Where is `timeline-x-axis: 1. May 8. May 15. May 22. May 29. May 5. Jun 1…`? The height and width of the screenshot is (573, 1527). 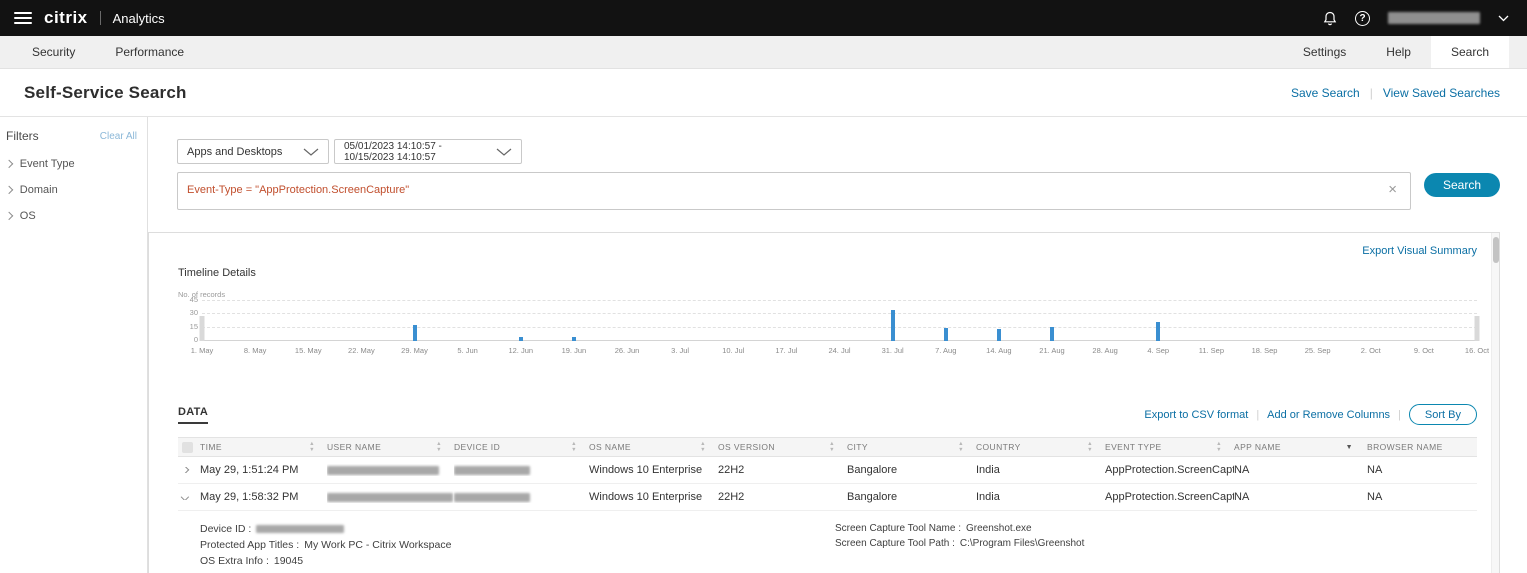
timeline-x-axis: 1. May 8. May 15. May 22. May 29. May 5. Jun 1… is located at coordinates (840, 352).